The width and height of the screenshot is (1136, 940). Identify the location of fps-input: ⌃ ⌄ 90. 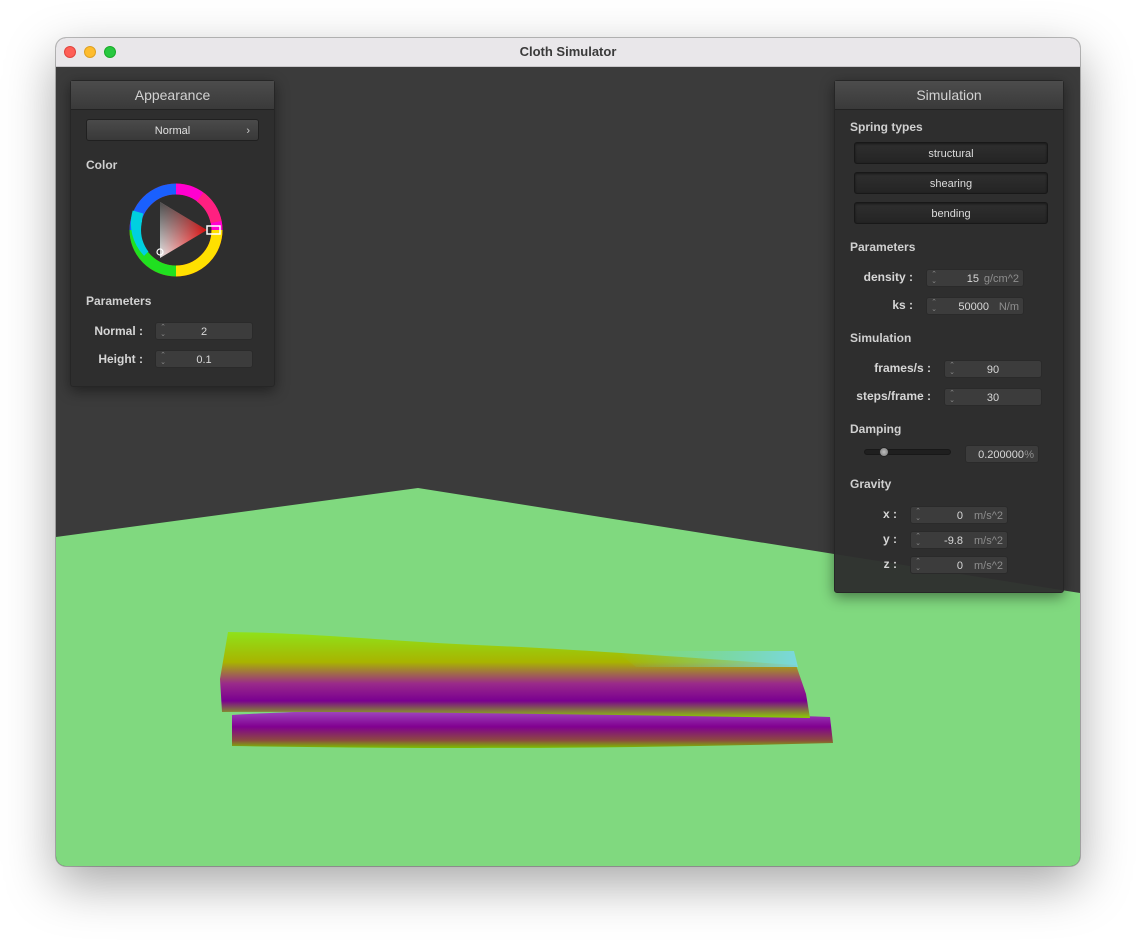
(993, 369).